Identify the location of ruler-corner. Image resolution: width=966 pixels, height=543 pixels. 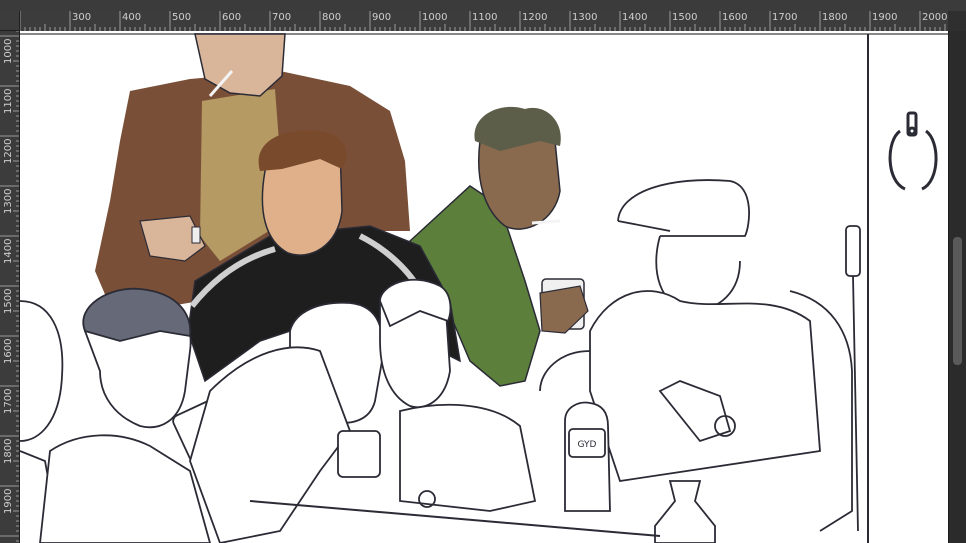
(10, 21).